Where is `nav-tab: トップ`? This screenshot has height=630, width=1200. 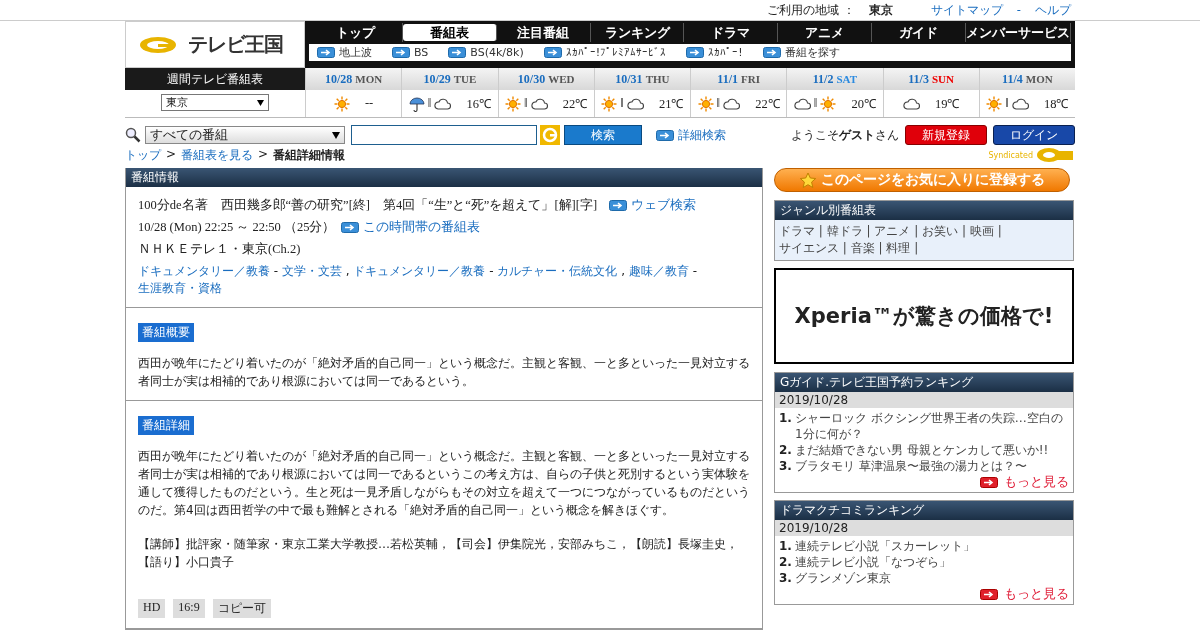
nav-tab: トップ is located at coordinates (356, 32).